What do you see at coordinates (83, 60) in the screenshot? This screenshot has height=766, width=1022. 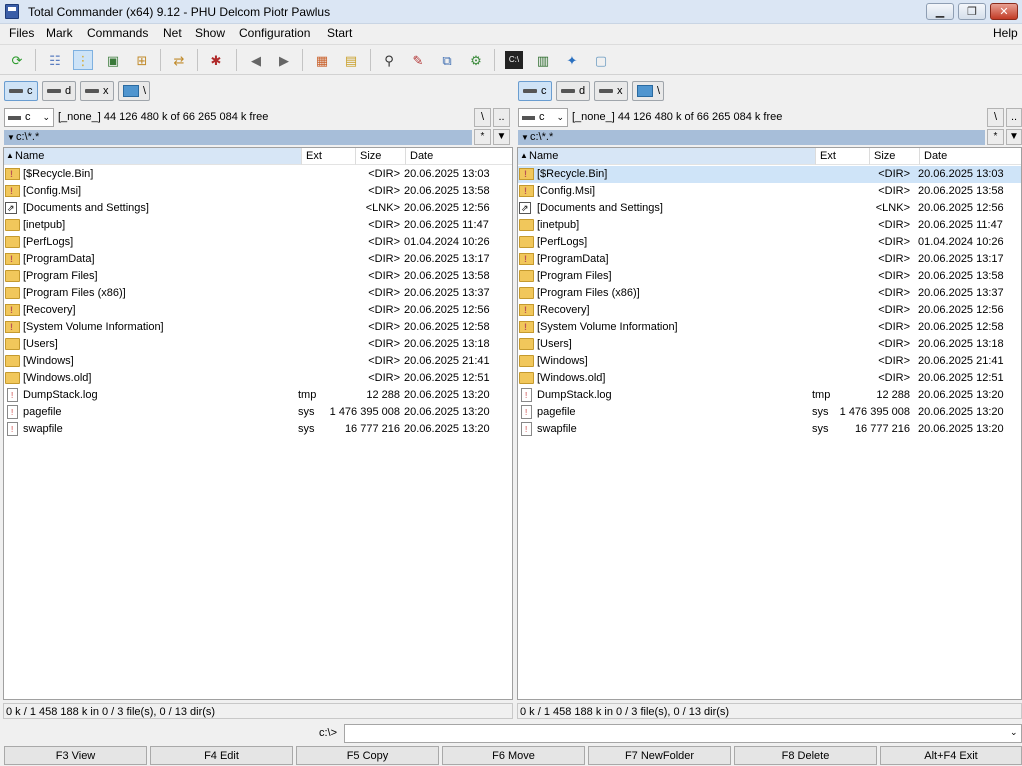 I see `detailed-view-icon: ⋮` at bounding box center [83, 60].